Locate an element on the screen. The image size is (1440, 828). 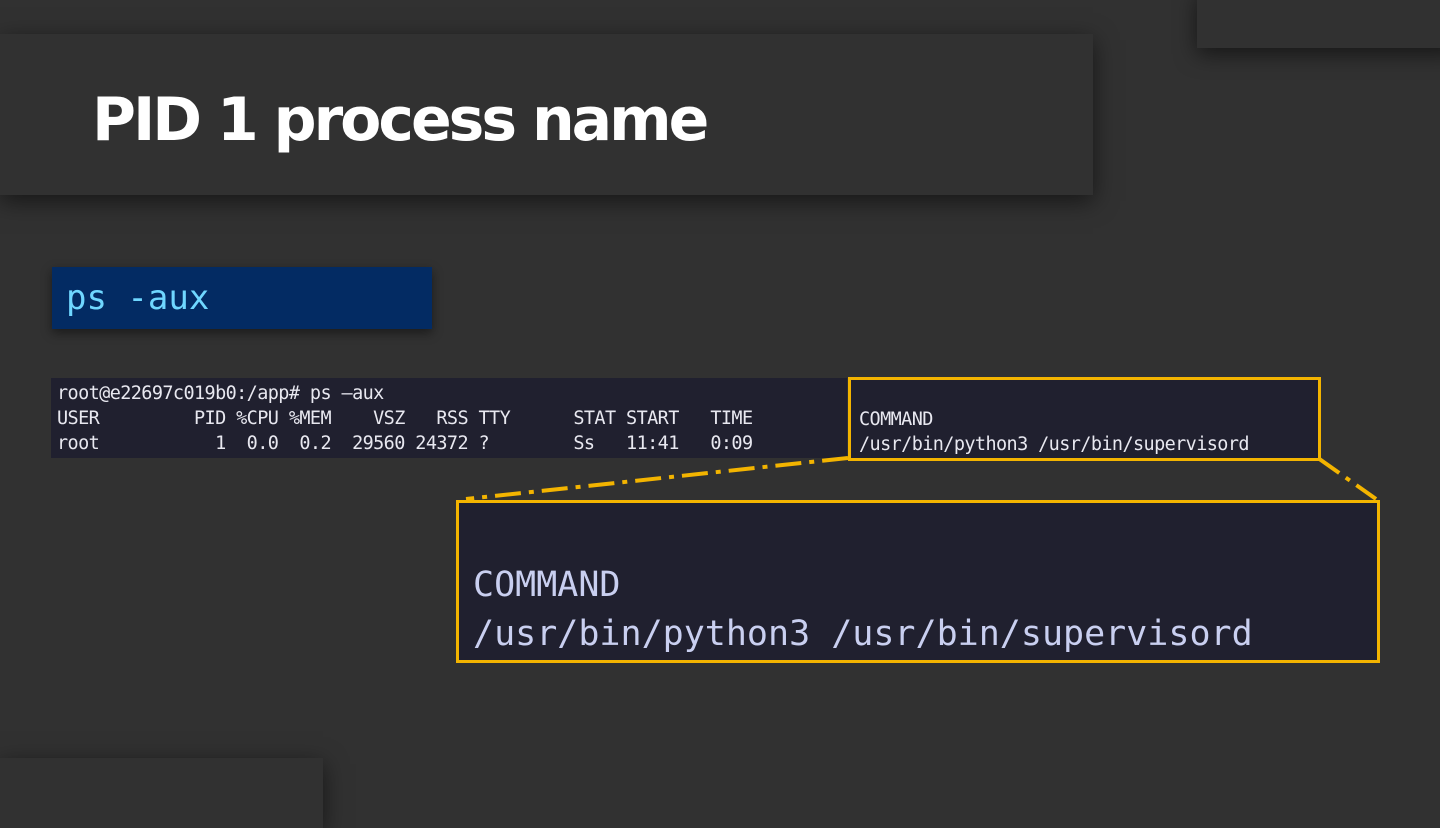
connector-line-right is located at coordinates (1347, 478).